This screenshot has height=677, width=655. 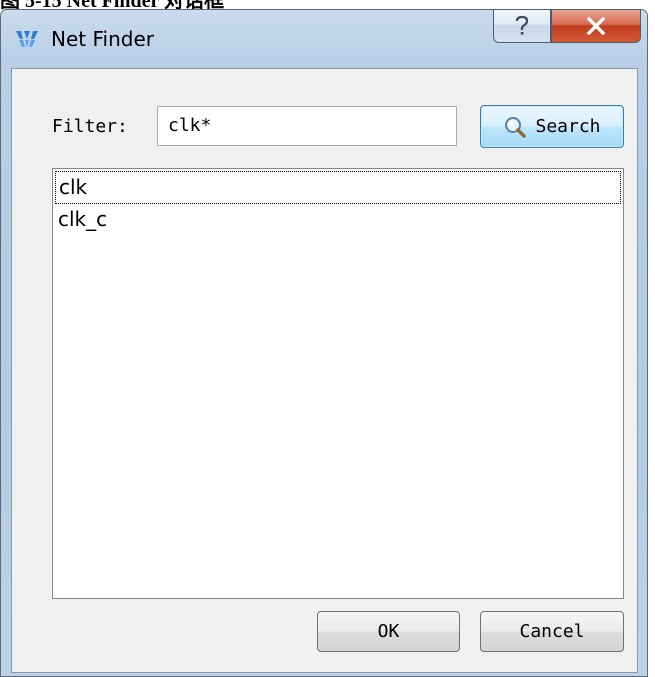 I want to click on search-button: Search, so click(x=552, y=126).